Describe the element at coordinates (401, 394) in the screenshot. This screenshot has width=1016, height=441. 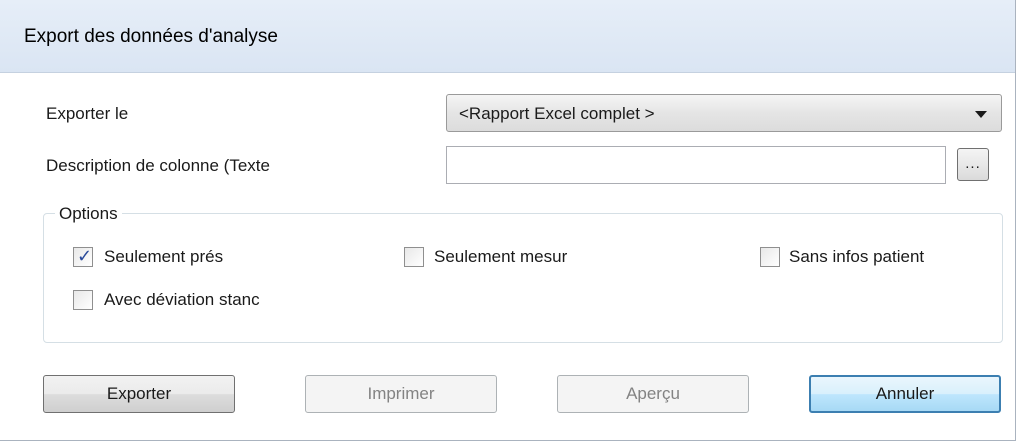
I see `print-button: Imprimer` at that location.